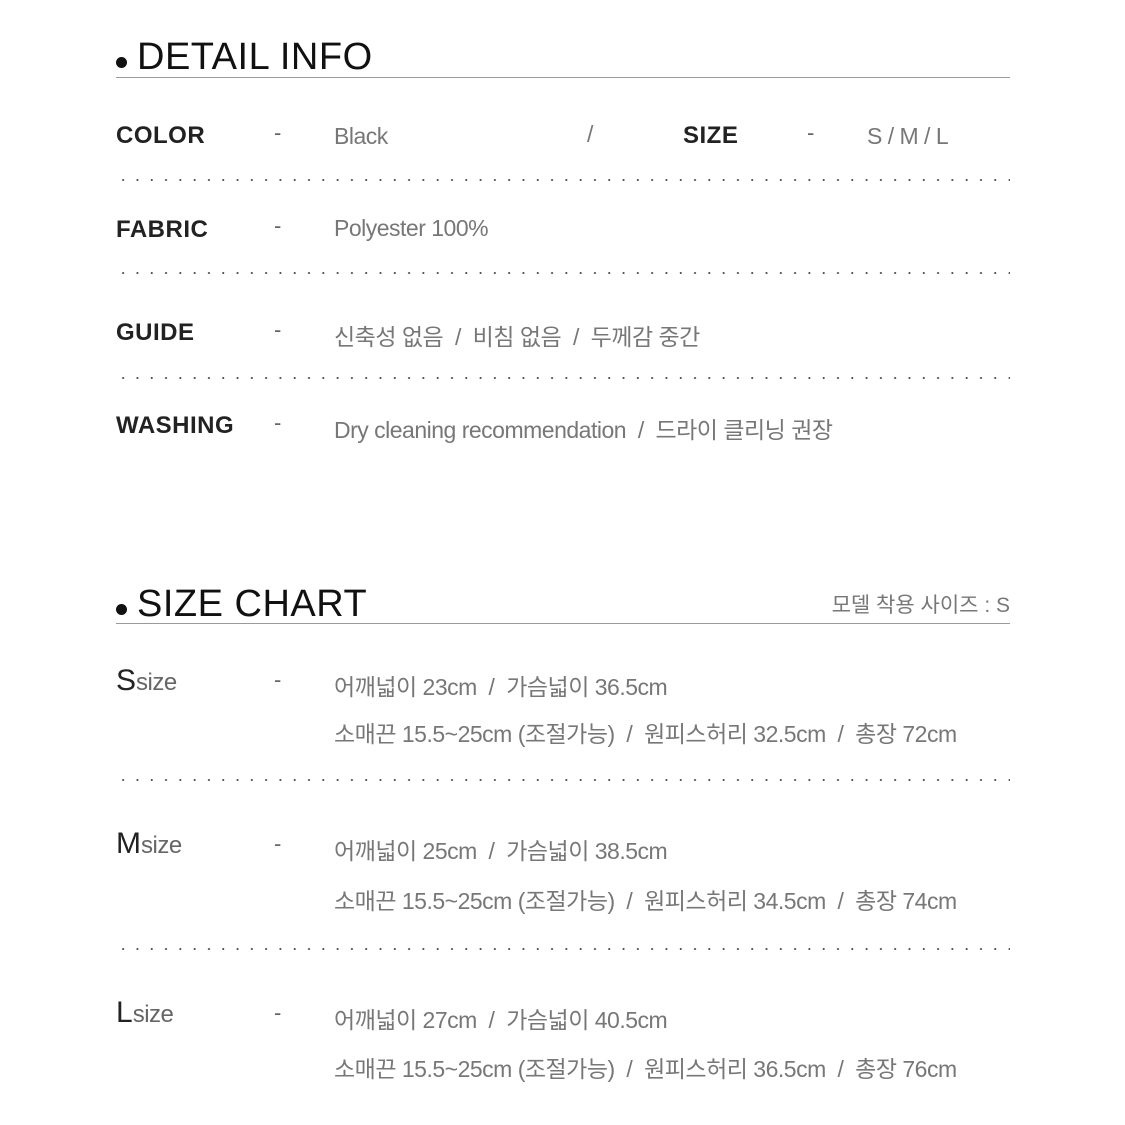 The image size is (1125, 1125). I want to click on size-letter: M, so click(128, 843).